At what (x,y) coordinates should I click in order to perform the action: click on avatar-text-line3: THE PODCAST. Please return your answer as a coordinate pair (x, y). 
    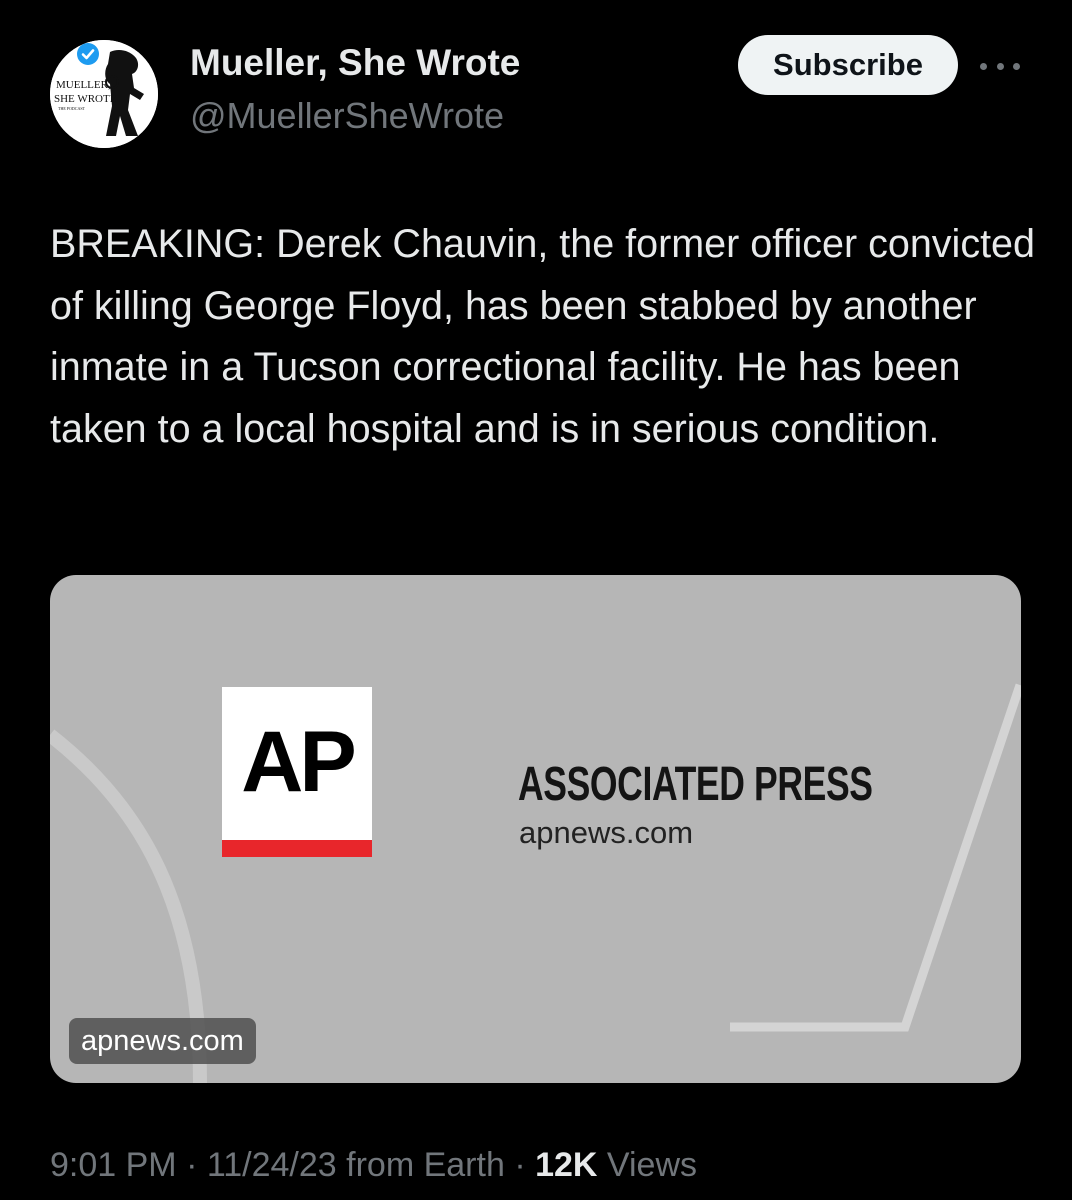
    Looking at the image, I should click on (72, 108).